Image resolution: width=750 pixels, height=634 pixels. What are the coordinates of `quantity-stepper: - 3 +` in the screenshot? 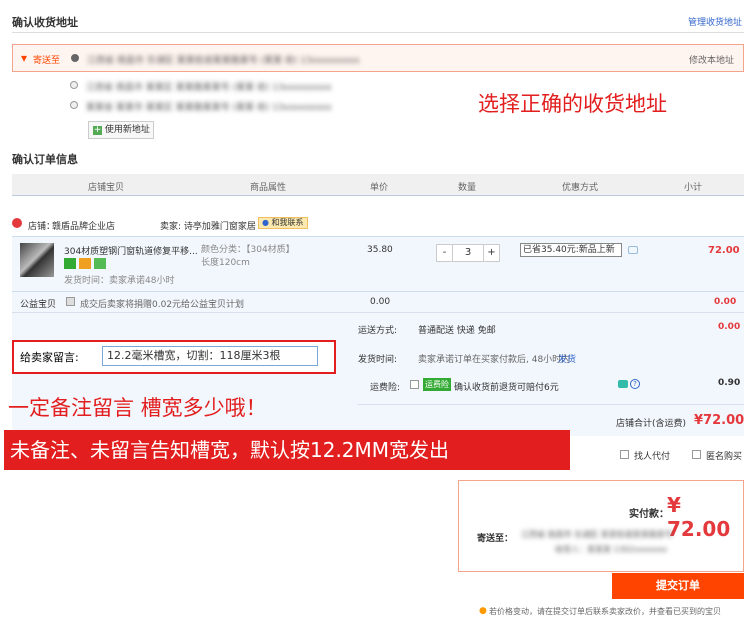 It's located at (468, 253).